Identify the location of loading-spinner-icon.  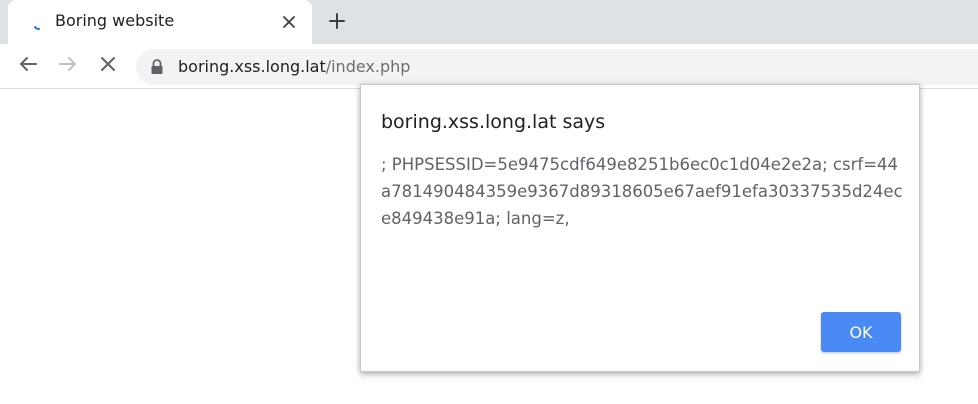
(39, 23).